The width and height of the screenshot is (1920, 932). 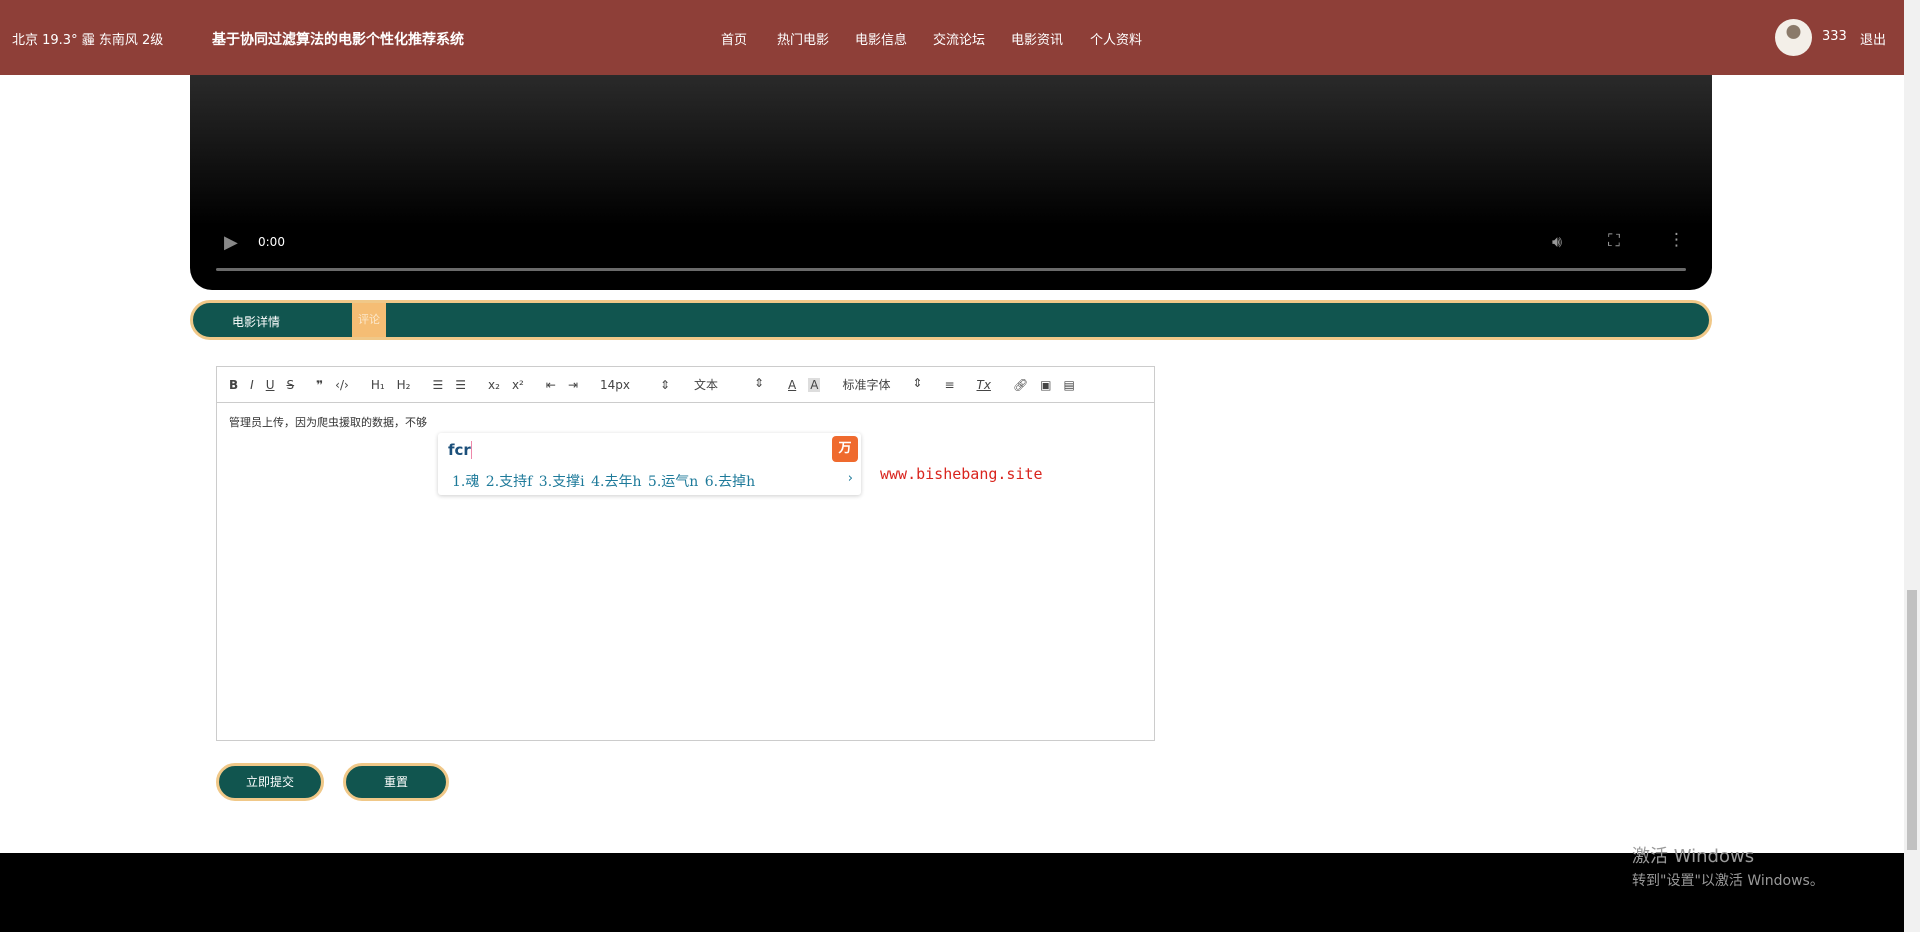 What do you see at coordinates (369, 320) in the screenshot?
I see `tab-comments: 评论` at bounding box center [369, 320].